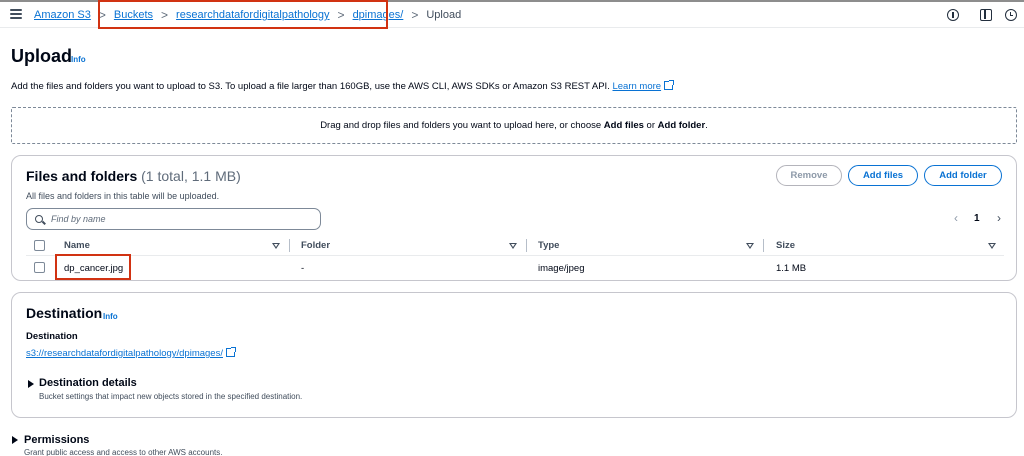  Describe the element at coordinates (515, 255) in the screenshot. I see `header-row-divider` at that location.